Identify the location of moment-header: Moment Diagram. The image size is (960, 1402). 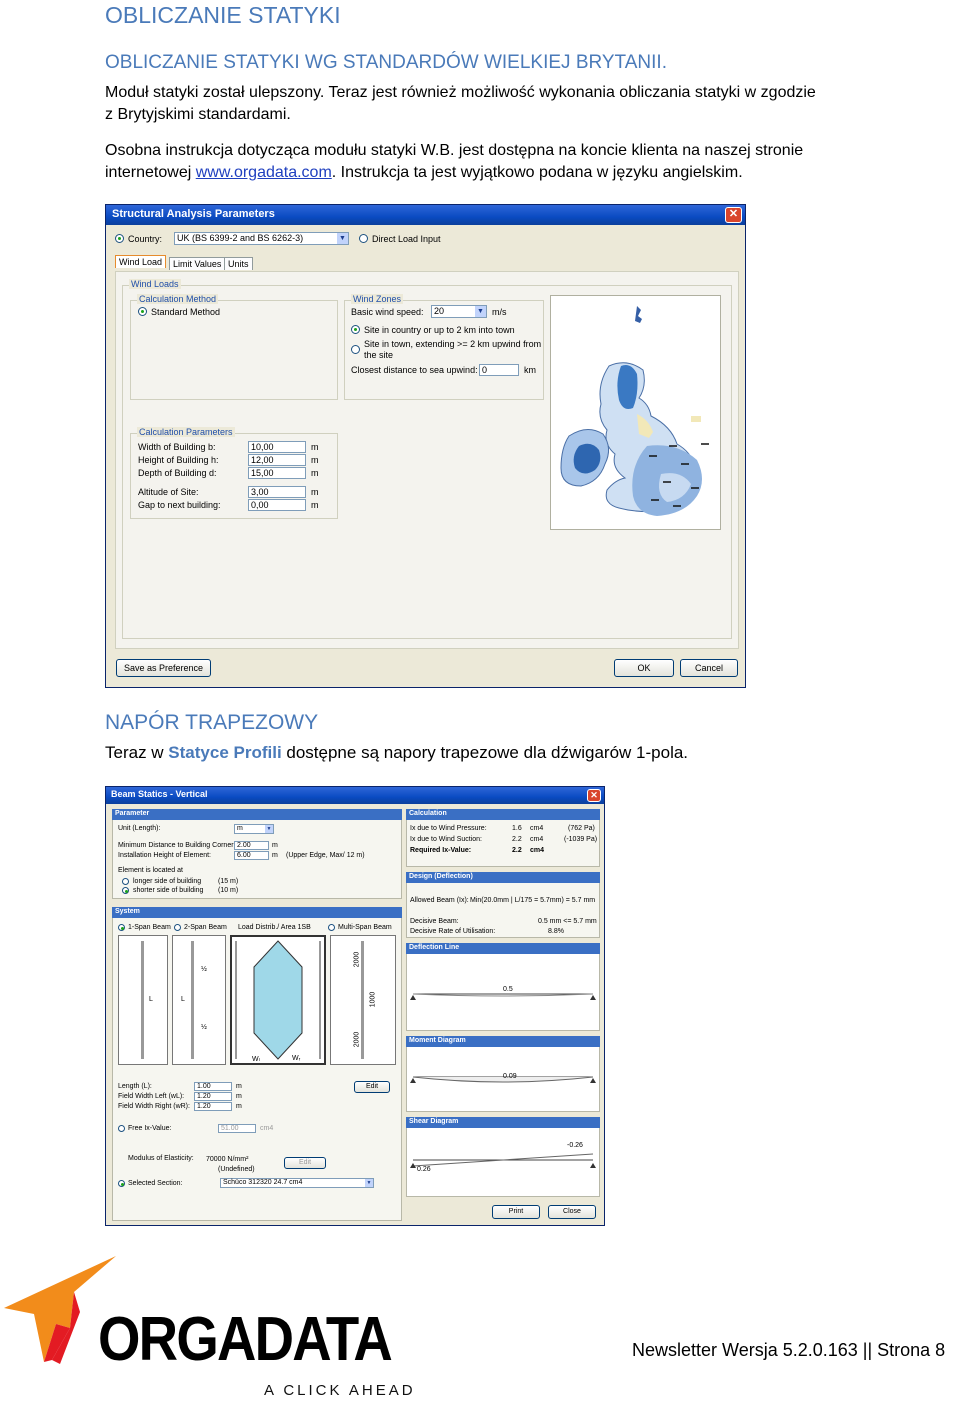
(503, 1041).